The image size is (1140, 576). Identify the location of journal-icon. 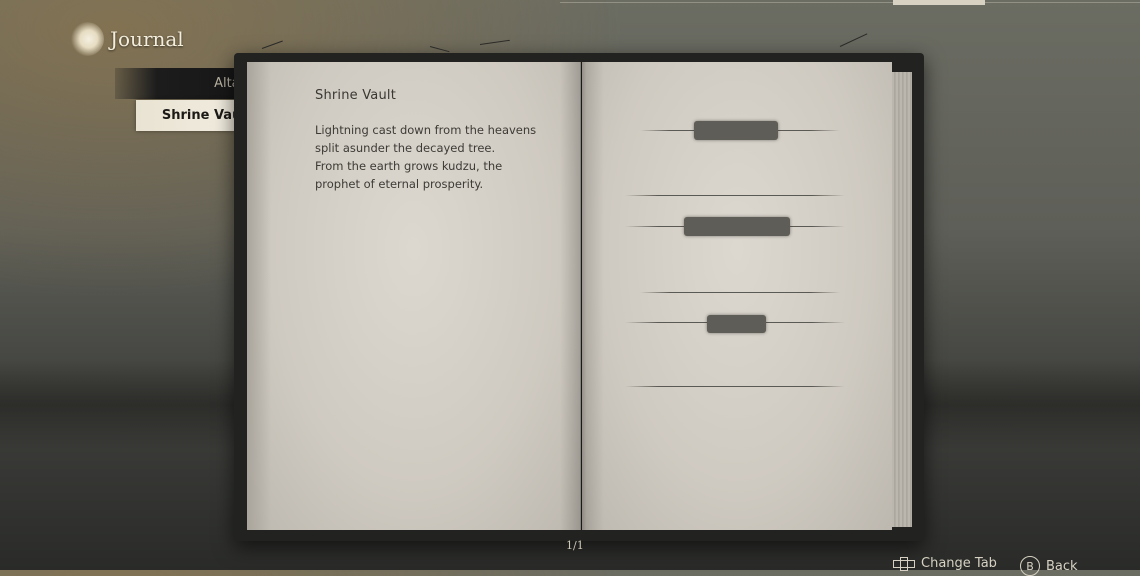
(87, 39).